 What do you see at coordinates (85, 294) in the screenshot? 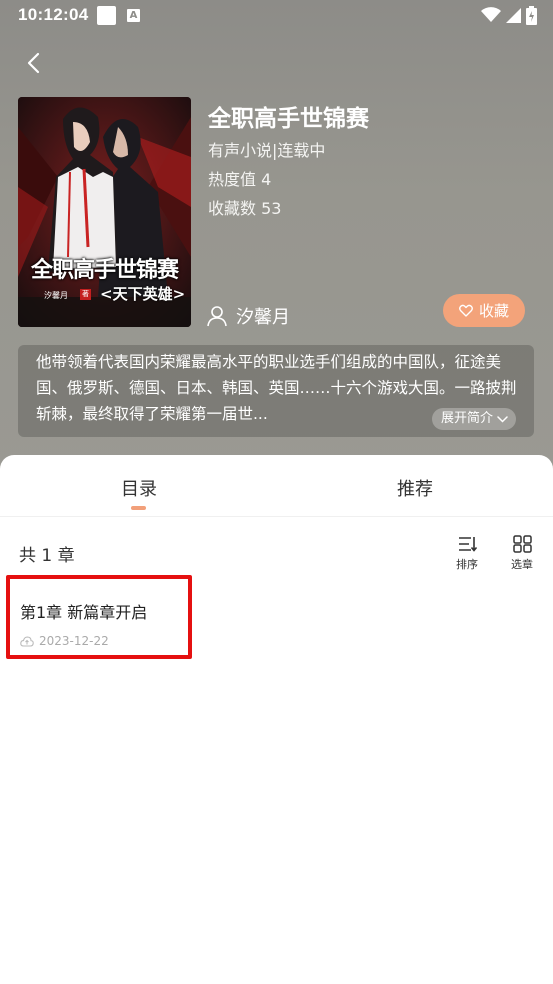
I see `cover-seal: 著` at bounding box center [85, 294].